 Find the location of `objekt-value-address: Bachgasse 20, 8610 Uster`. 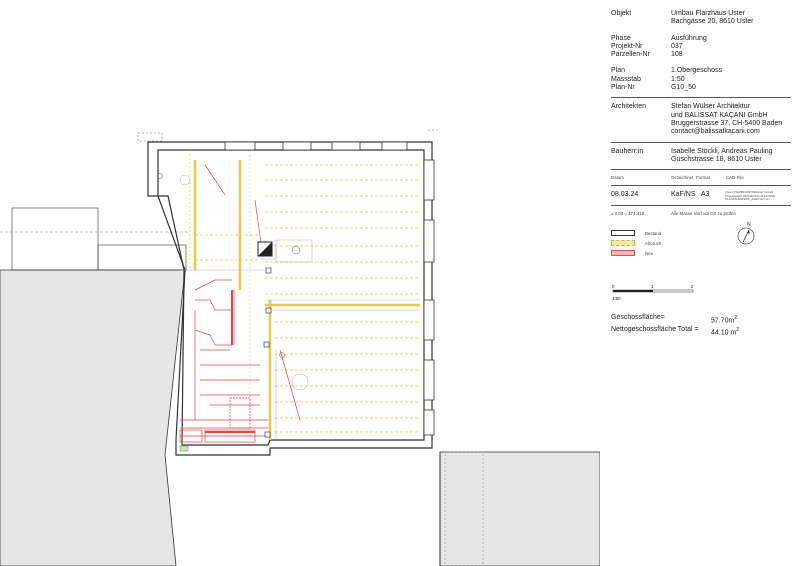

objekt-value-address: Bachgasse 20, 8610 Uster is located at coordinates (712, 22).